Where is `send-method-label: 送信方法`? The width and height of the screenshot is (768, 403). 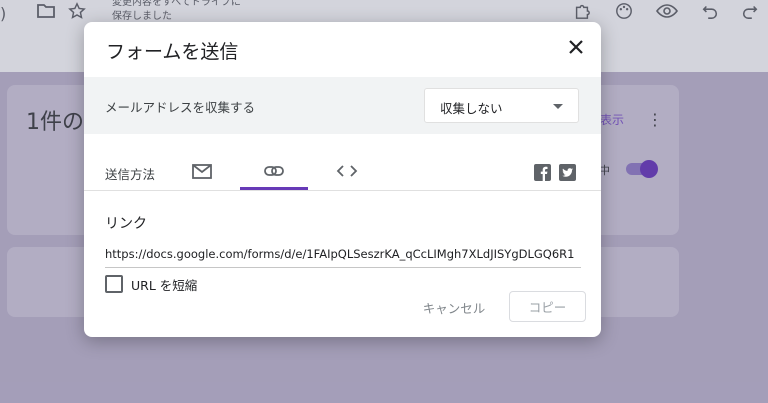 send-method-label: 送信方法 is located at coordinates (130, 174).